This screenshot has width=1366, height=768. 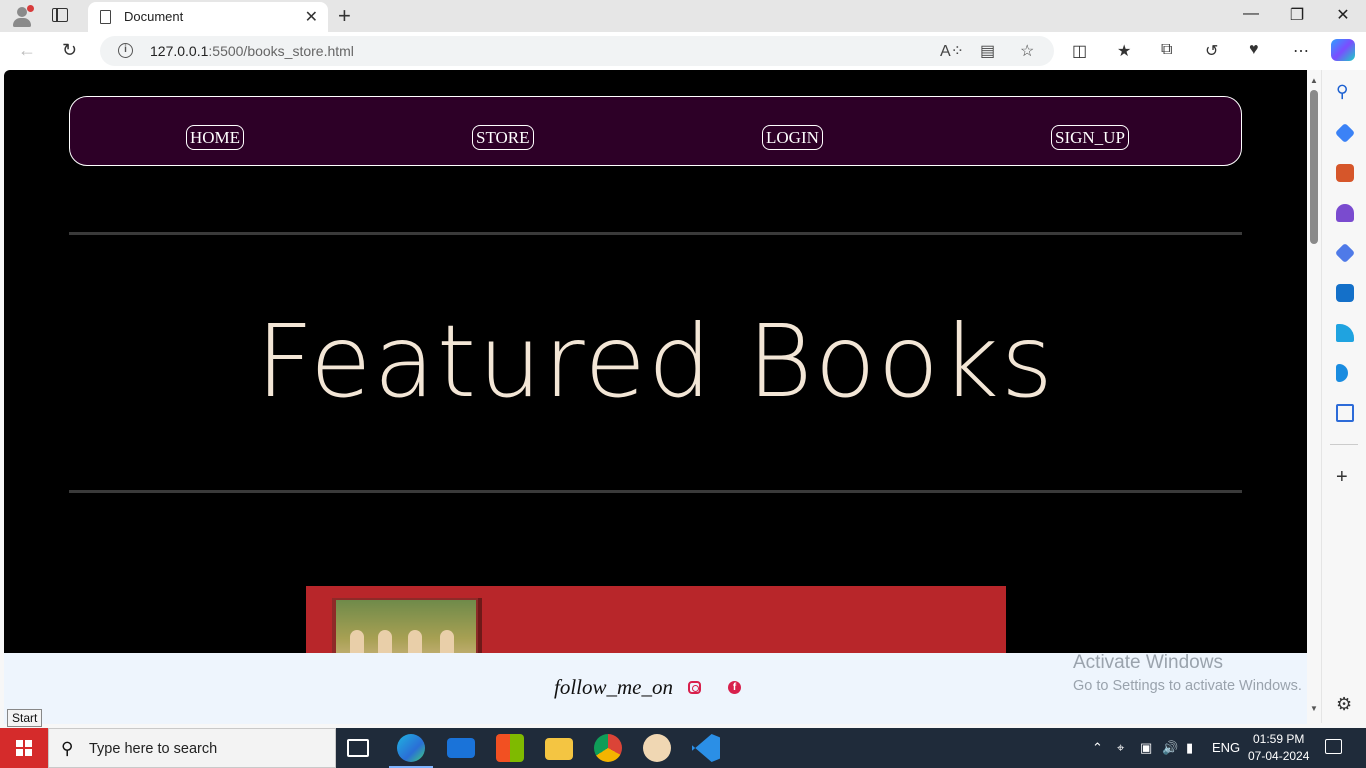 What do you see at coordinates (1124, 51) in the screenshot?
I see `favorites-icon: ★` at bounding box center [1124, 51].